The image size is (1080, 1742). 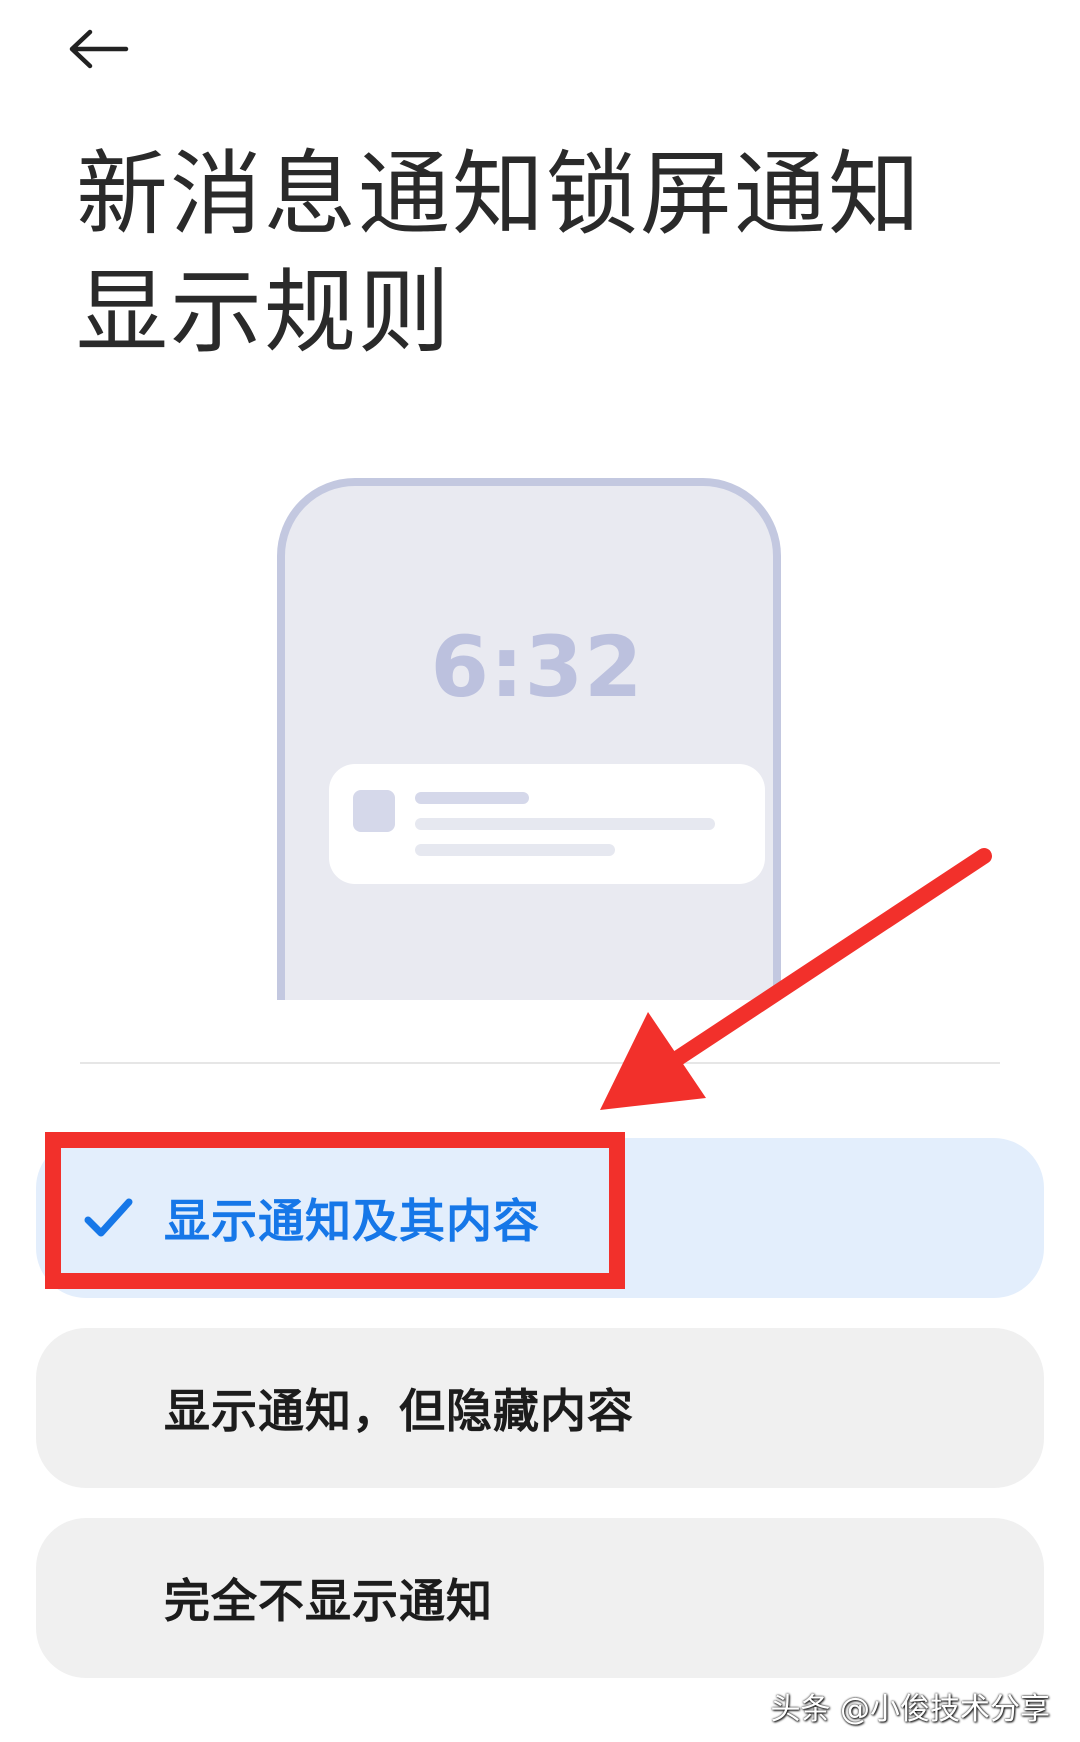 What do you see at coordinates (99, 49) in the screenshot?
I see `arrow-left-icon` at bounding box center [99, 49].